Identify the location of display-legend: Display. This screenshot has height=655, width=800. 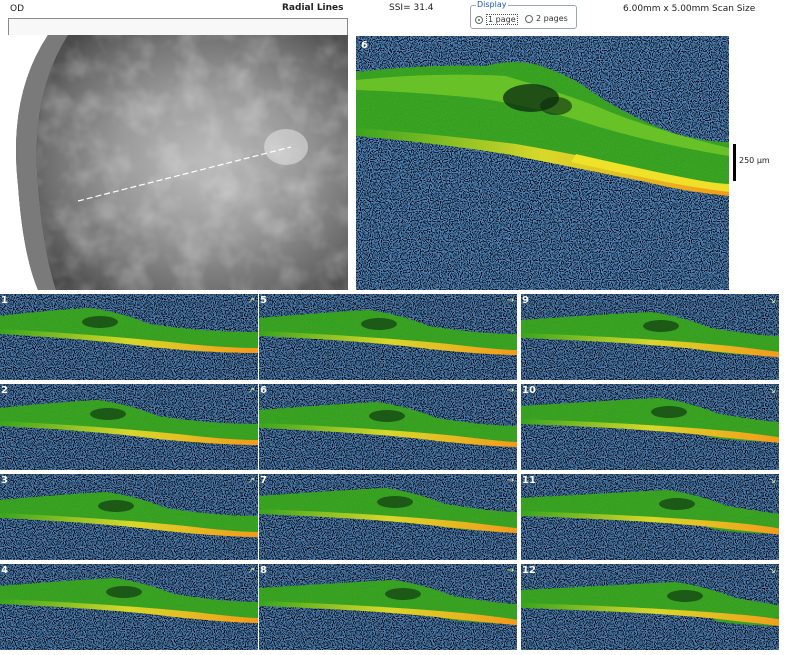
(492, 4).